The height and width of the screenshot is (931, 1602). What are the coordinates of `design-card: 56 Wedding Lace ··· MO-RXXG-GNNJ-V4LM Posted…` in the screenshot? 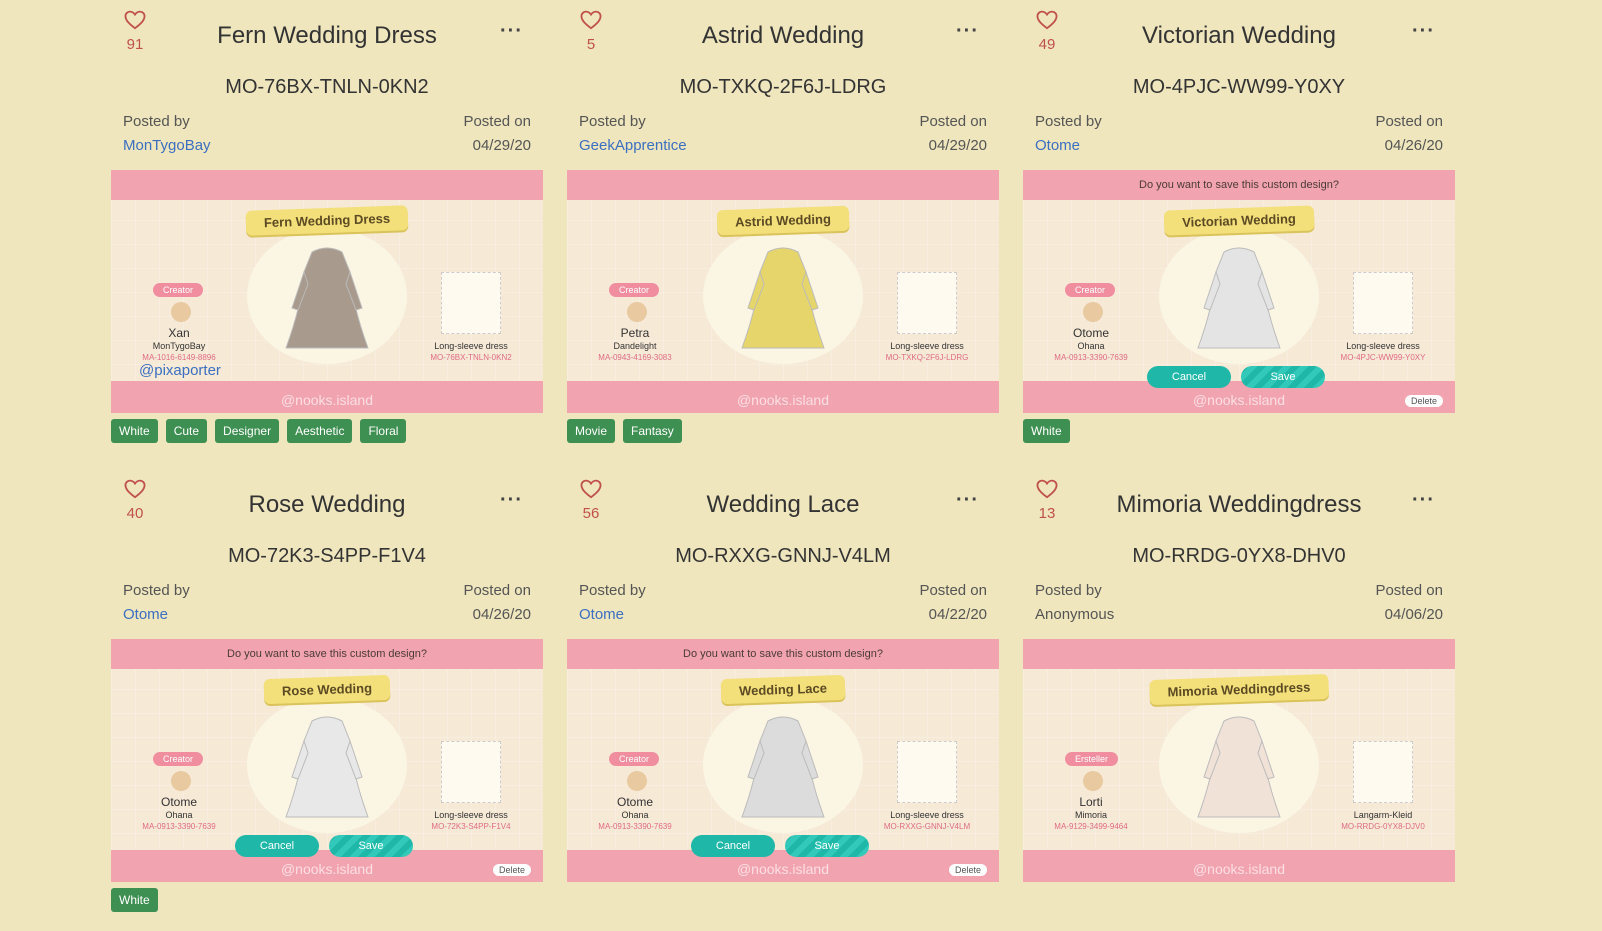 It's located at (783, 700).